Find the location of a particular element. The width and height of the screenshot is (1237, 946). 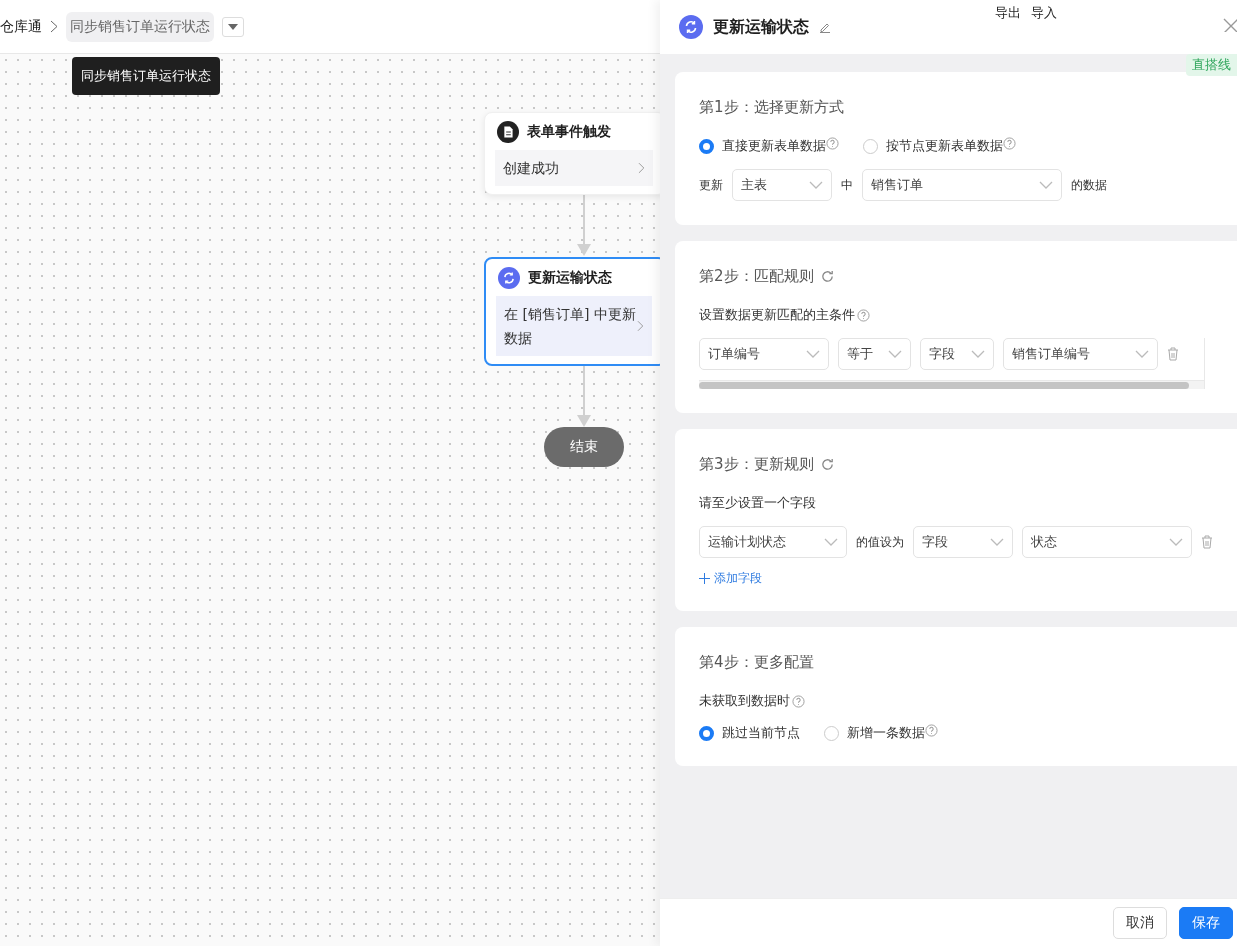

select-field: 等于 is located at coordinates (874, 354).